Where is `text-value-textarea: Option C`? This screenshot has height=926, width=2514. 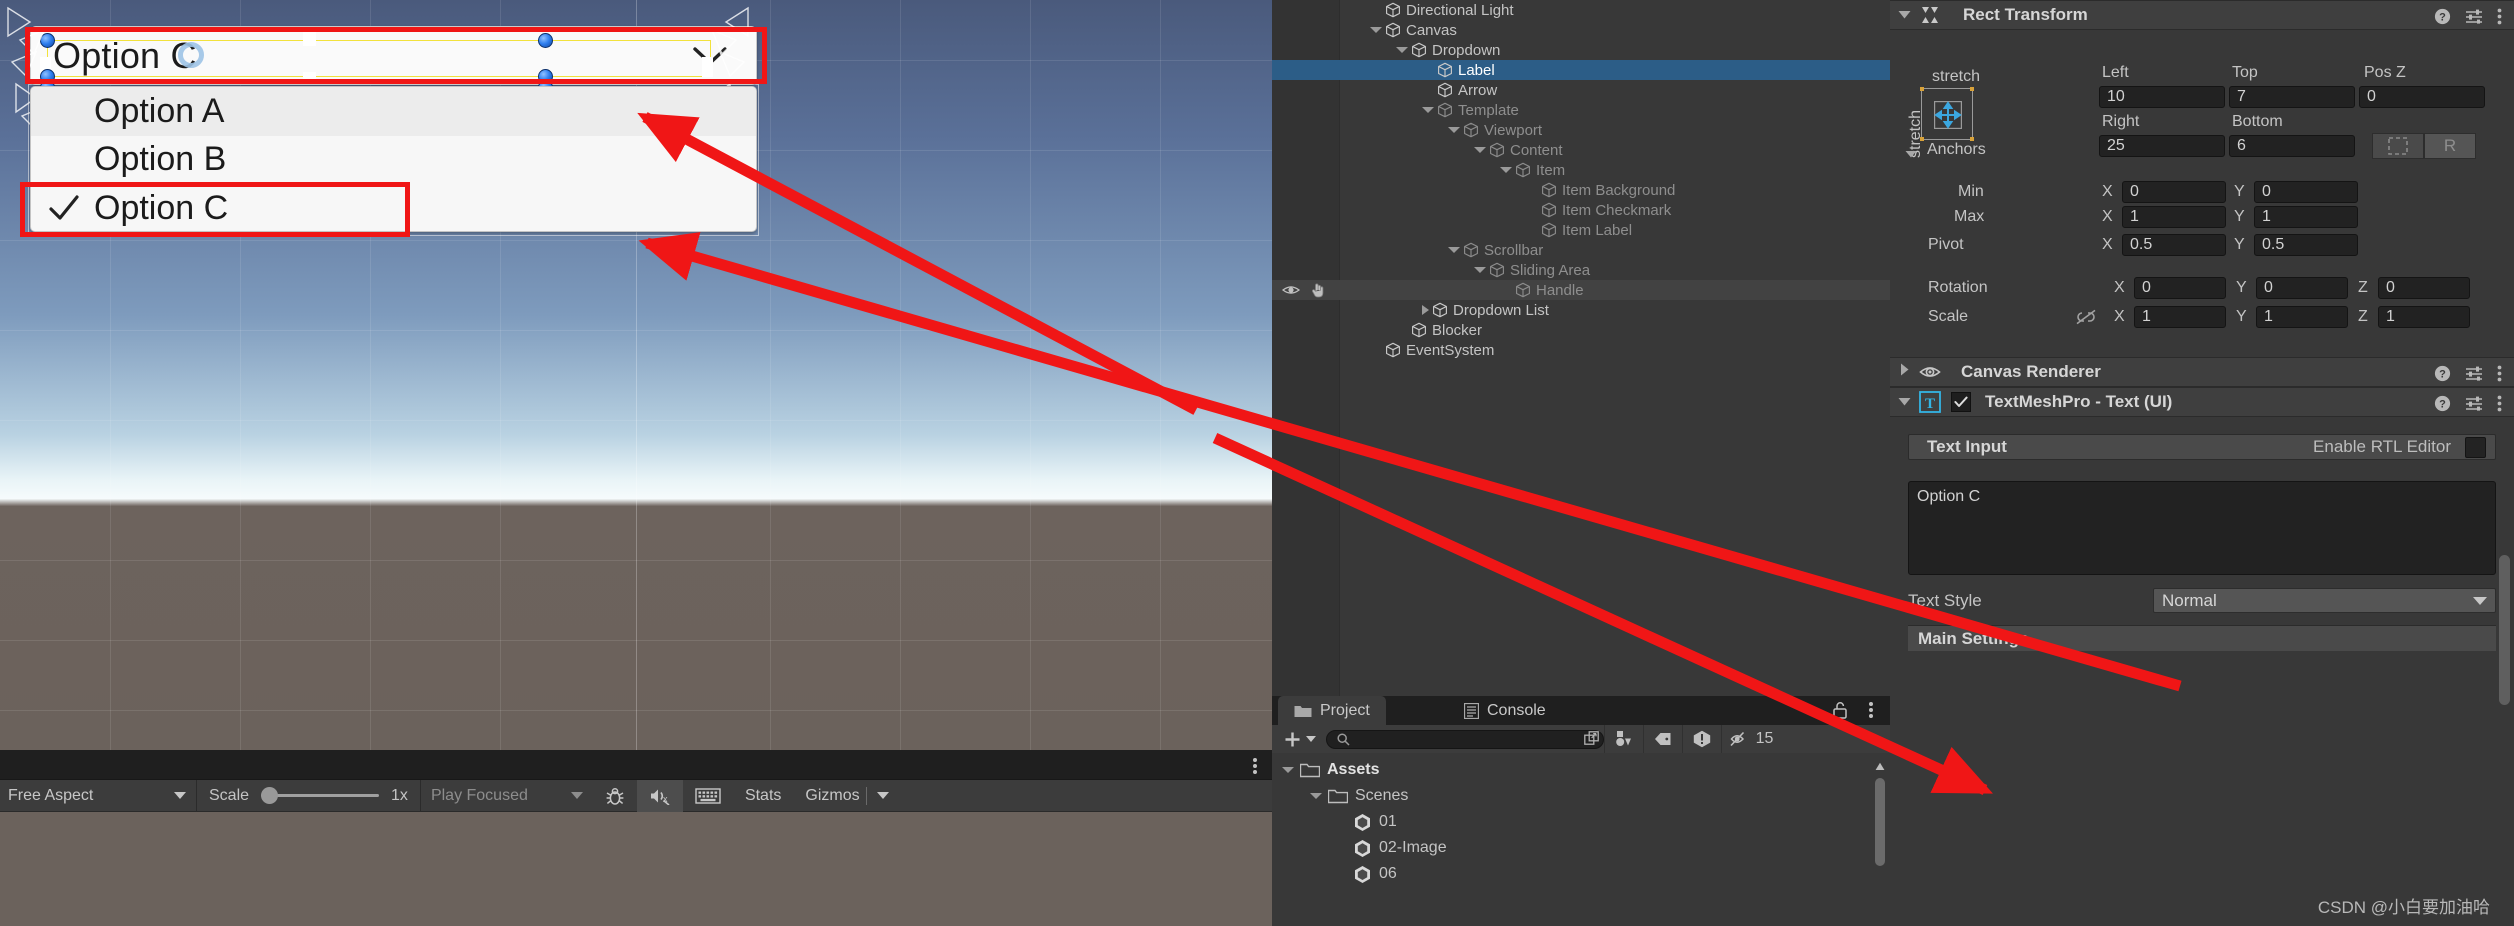 text-value-textarea: Option C is located at coordinates (2202, 528).